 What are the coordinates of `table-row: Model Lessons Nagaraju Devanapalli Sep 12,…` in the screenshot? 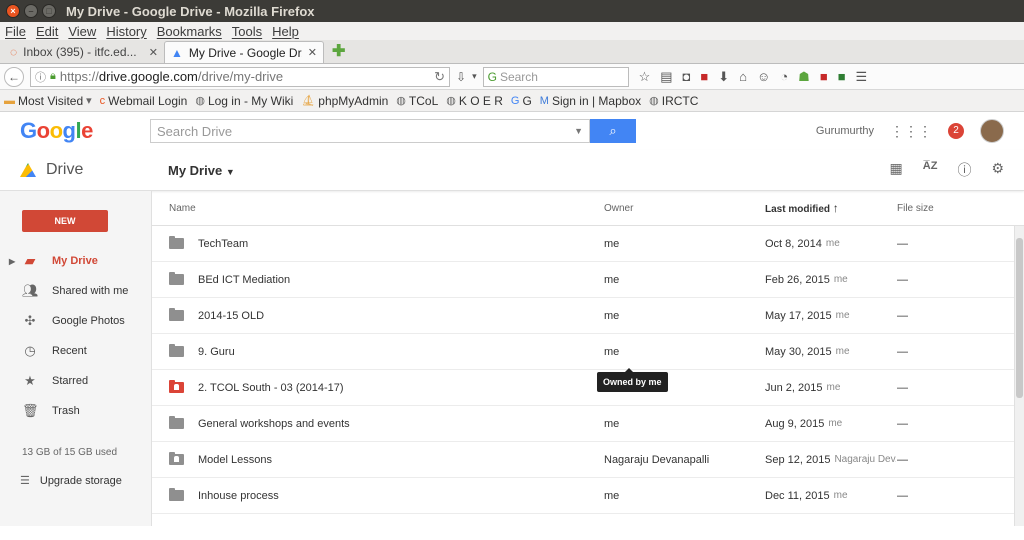 It's located at (588, 460).